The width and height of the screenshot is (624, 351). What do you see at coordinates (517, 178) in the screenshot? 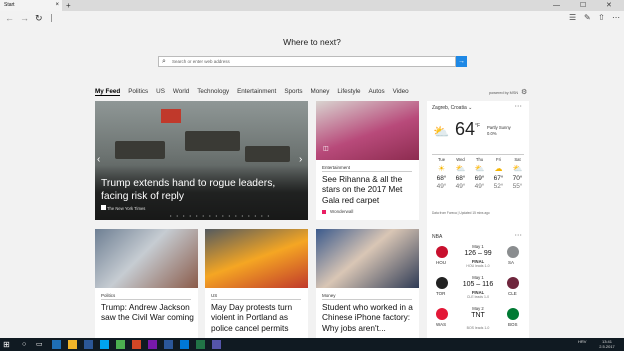
I see `day-high: 70°` at bounding box center [517, 178].